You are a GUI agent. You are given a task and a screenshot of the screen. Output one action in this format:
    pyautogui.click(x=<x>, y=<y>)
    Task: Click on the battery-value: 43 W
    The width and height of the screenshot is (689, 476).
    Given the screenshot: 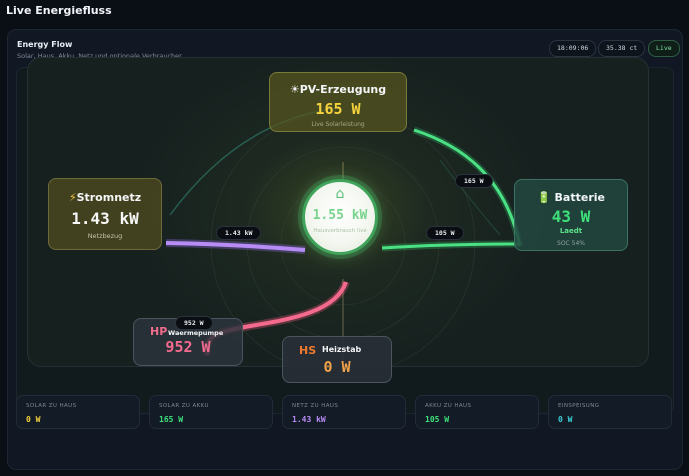 What is the action you would take?
    pyautogui.click(x=571, y=216)
    